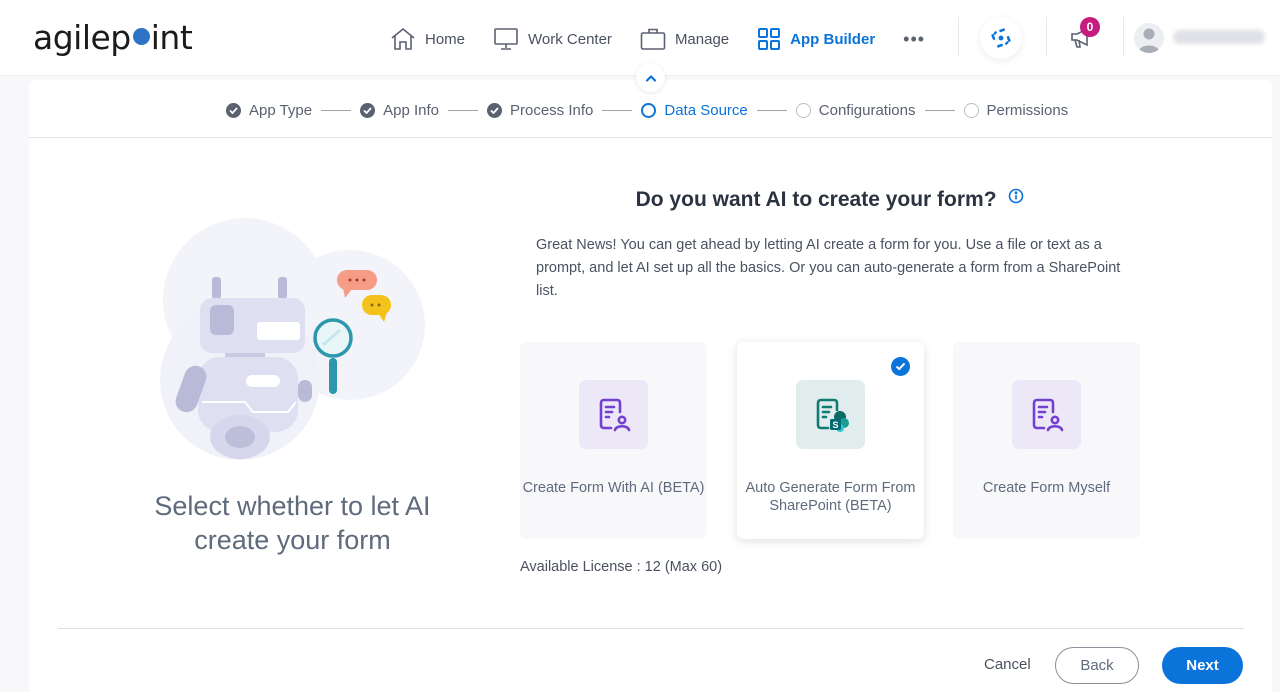 This screenshot has width=1280, height=692. What do you see at coordinates (281, 110) in the screenshot?
I see `step-label: App Type` at bounding box center [281, 110].